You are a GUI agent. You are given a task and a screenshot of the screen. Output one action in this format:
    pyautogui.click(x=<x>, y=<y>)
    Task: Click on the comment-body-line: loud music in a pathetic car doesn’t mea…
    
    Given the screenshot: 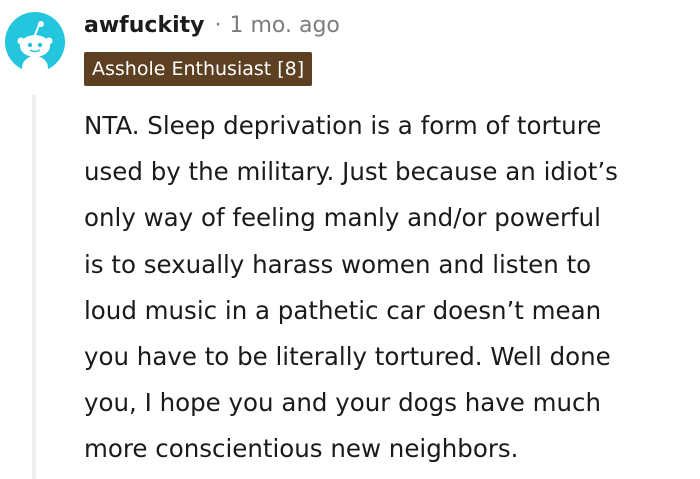 What is the action you would take?
    pyautogui.click(x=343, y=310)
    